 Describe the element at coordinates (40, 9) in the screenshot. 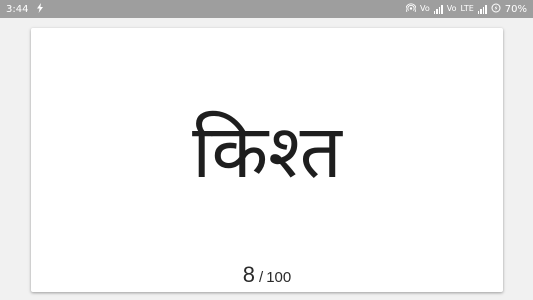

I see `lightning-icon` at that location.